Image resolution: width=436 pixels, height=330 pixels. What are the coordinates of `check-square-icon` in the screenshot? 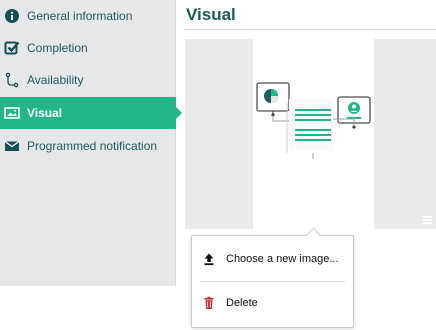 It's located at (12, 48).